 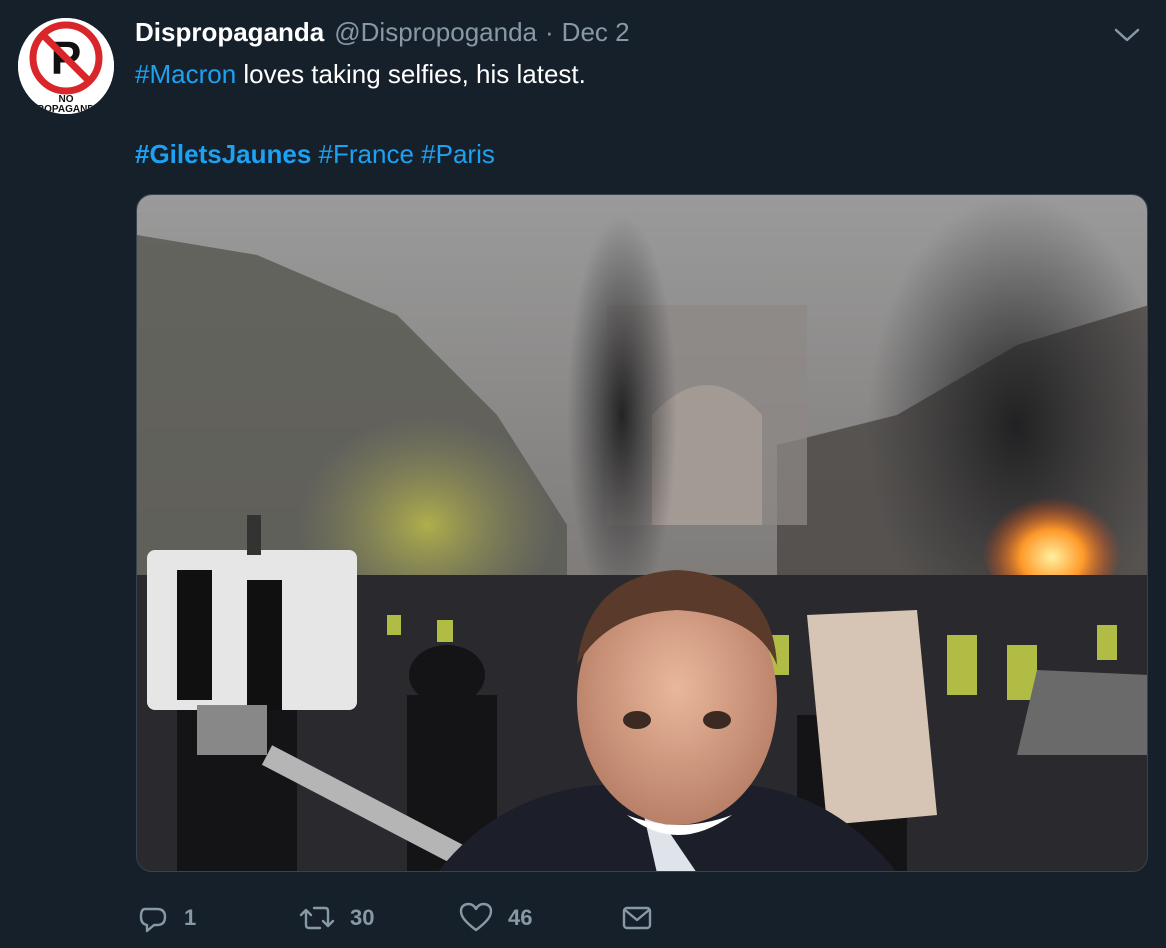 I want to click on reply-count: 1, so click(x=190, y=917).